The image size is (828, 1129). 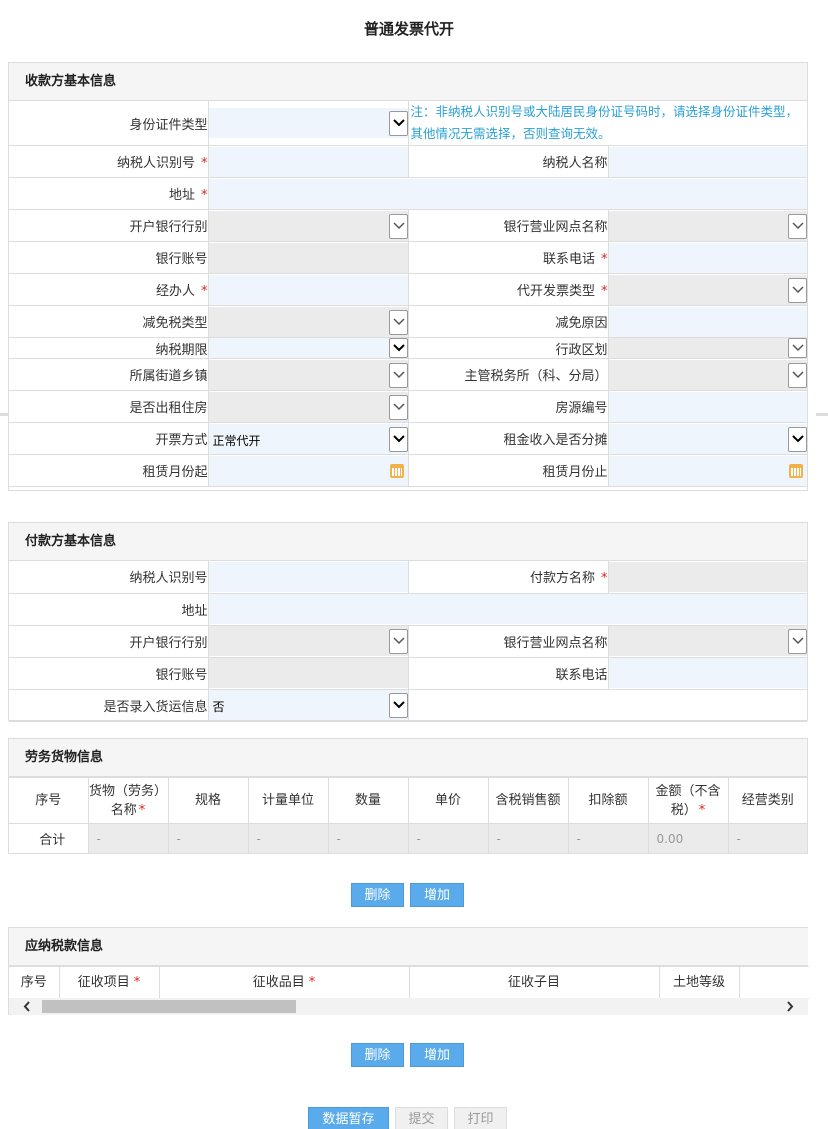 I want to click on goods-delete-button: 删除, so click(x=377, y=895).